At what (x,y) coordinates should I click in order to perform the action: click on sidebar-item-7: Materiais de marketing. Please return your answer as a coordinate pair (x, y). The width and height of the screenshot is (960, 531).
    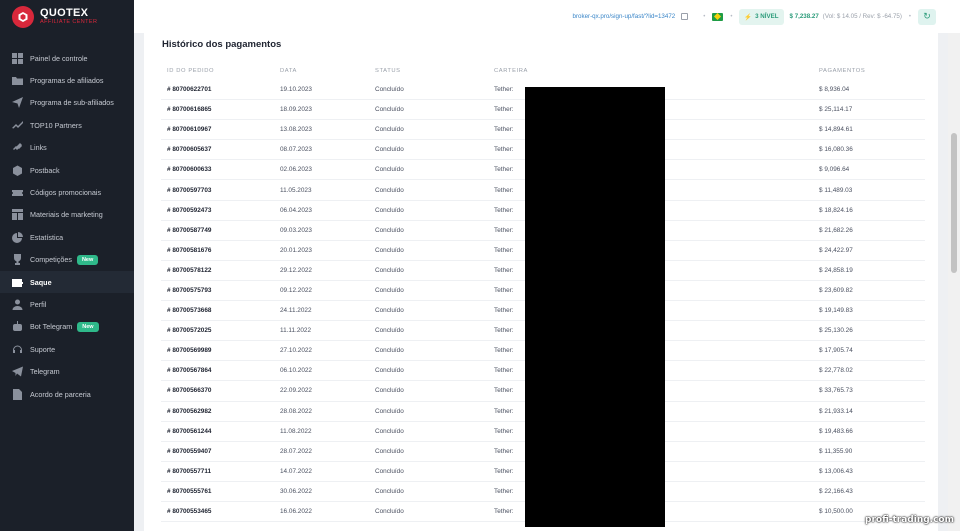
    Looking at the image, I should click on (67, 215).